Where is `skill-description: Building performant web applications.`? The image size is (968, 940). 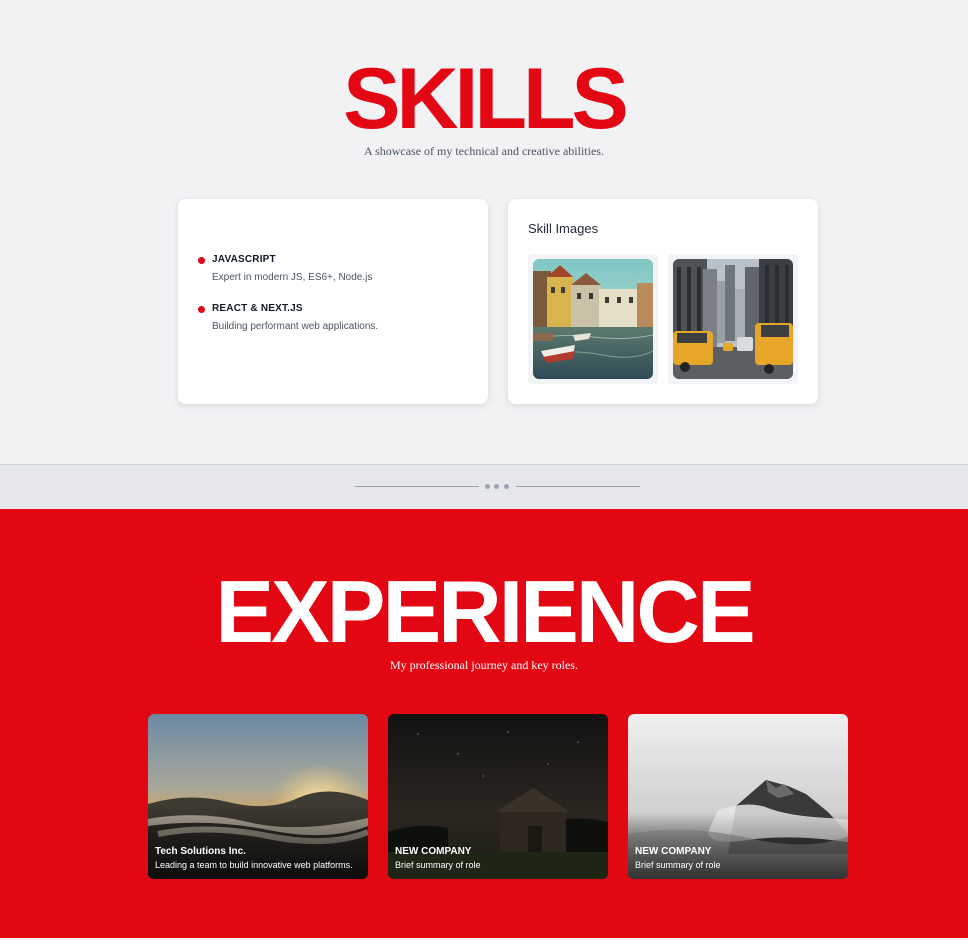
skill-description: Building performant web applications. is located at coordinates (295, 326).